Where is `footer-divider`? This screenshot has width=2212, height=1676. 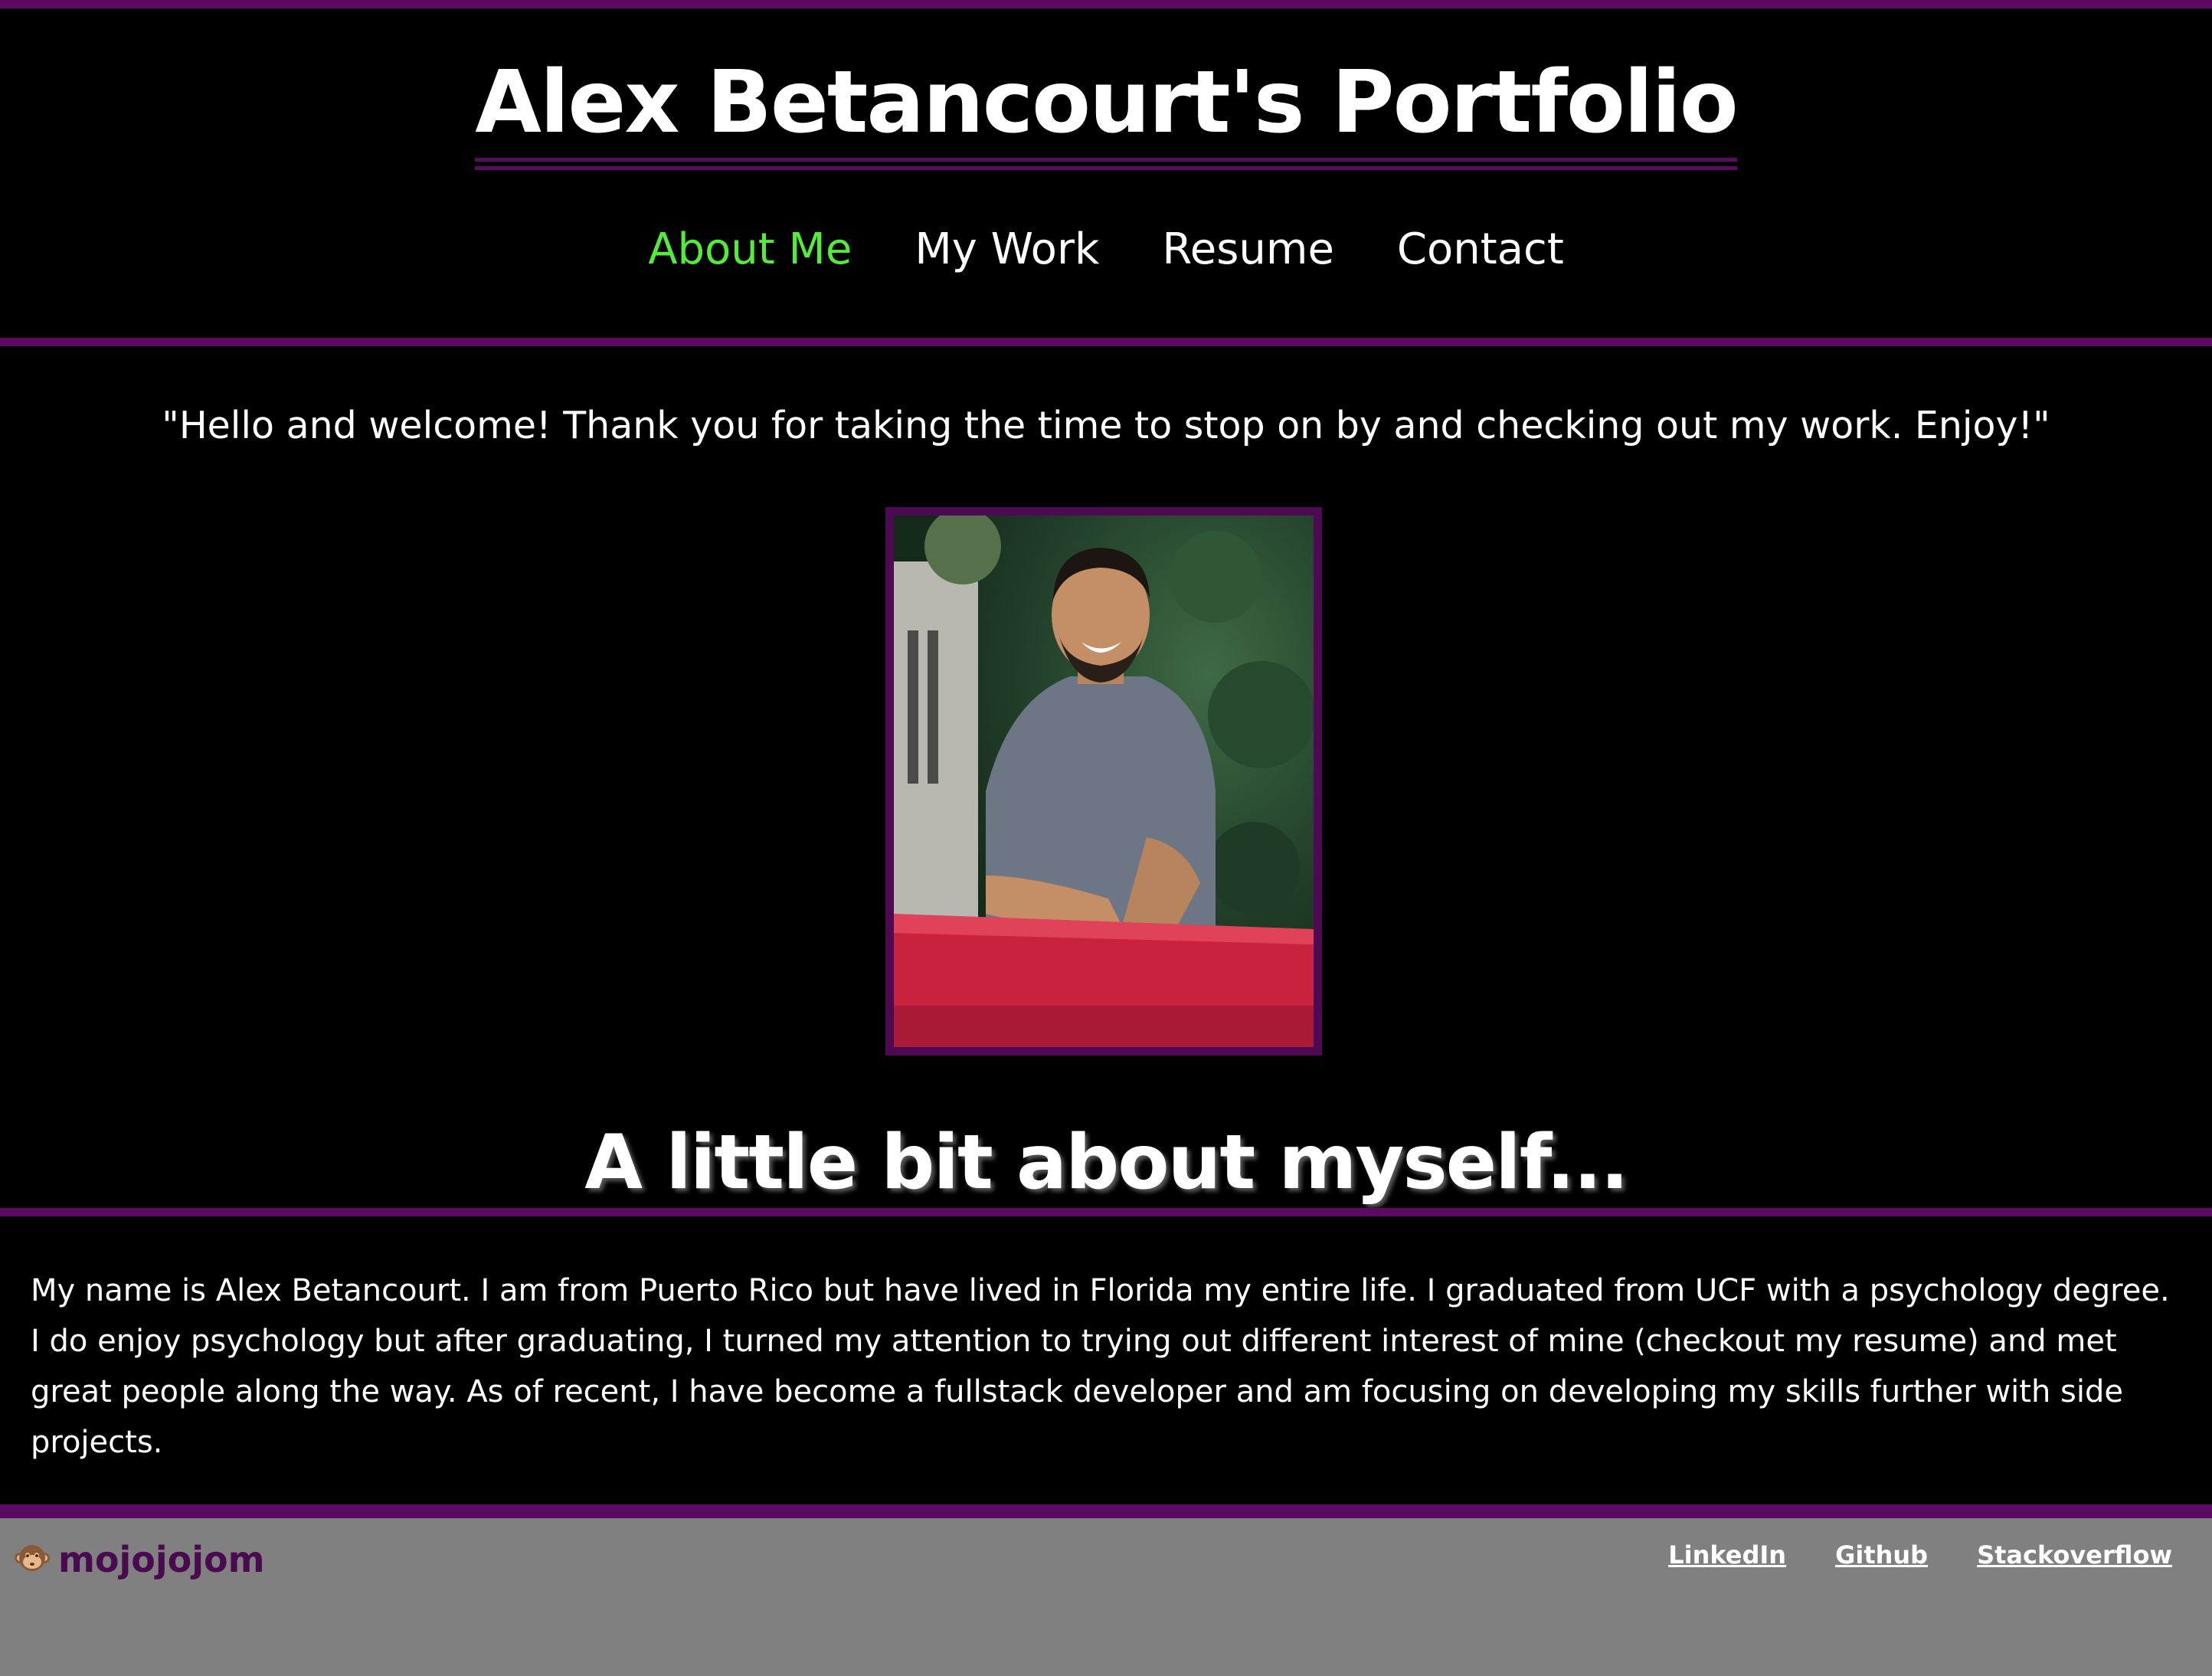
footer-divider is located at coordinates (1106, 1511).